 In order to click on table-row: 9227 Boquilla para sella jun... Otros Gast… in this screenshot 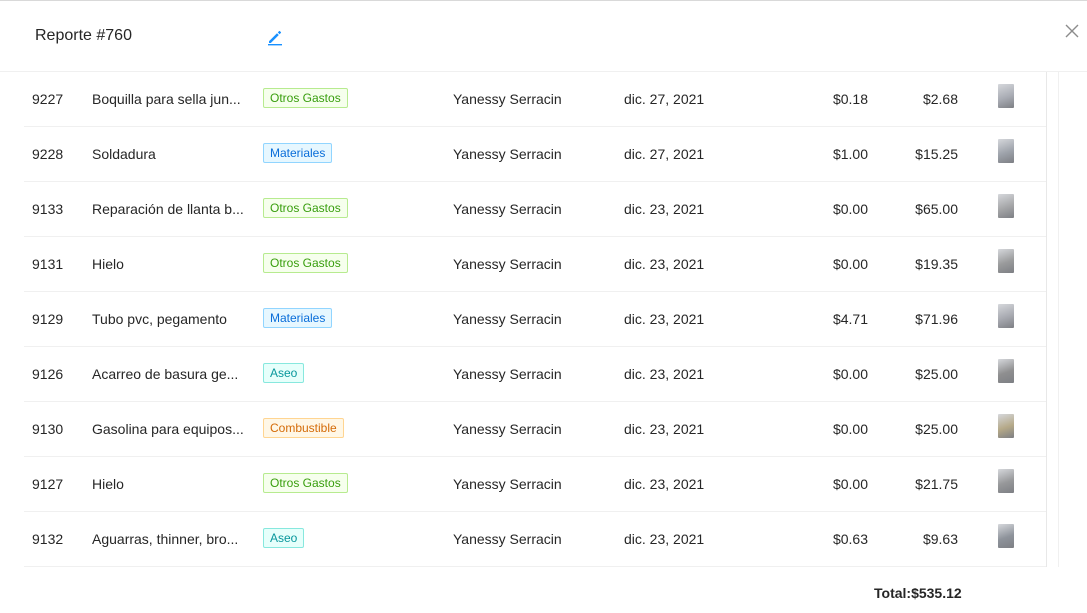, I will do `click(535, 99)`.